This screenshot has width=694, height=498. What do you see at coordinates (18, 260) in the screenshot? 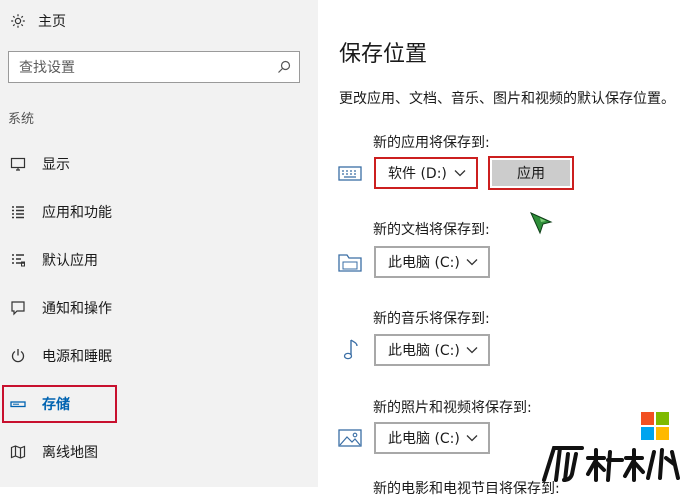
I see `default-apps-icon` at bounding box center [18, 260].